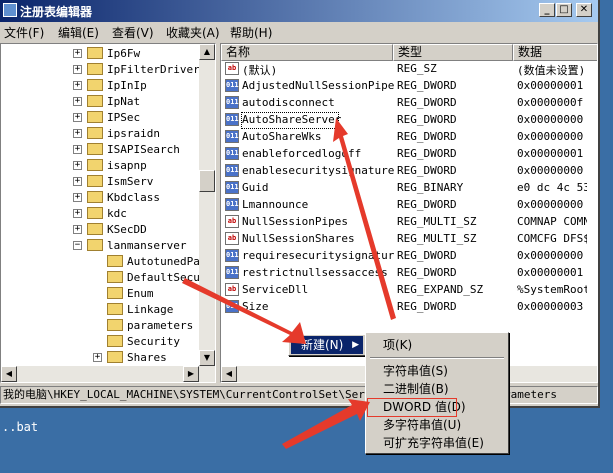 Image resolution: width=613 pixels, height=473 pixels. What do you see at coordinates (147, 357) in the screenshot?
I see `tree-item-label: Shares` at bounding box center [147, 357].